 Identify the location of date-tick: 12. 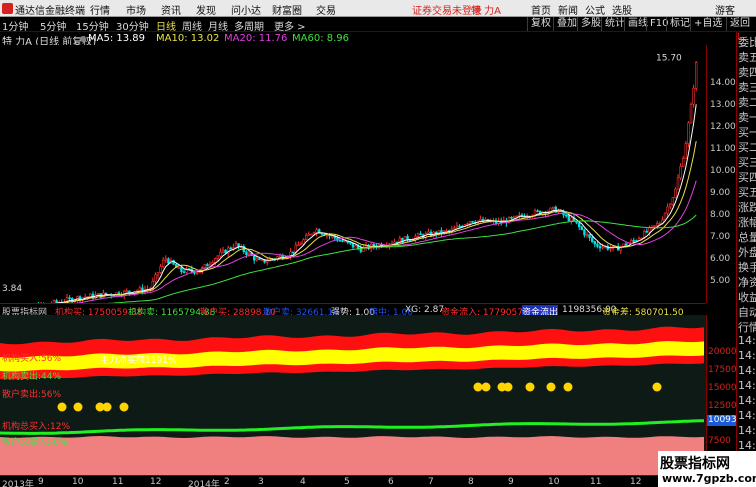
(156, 482).